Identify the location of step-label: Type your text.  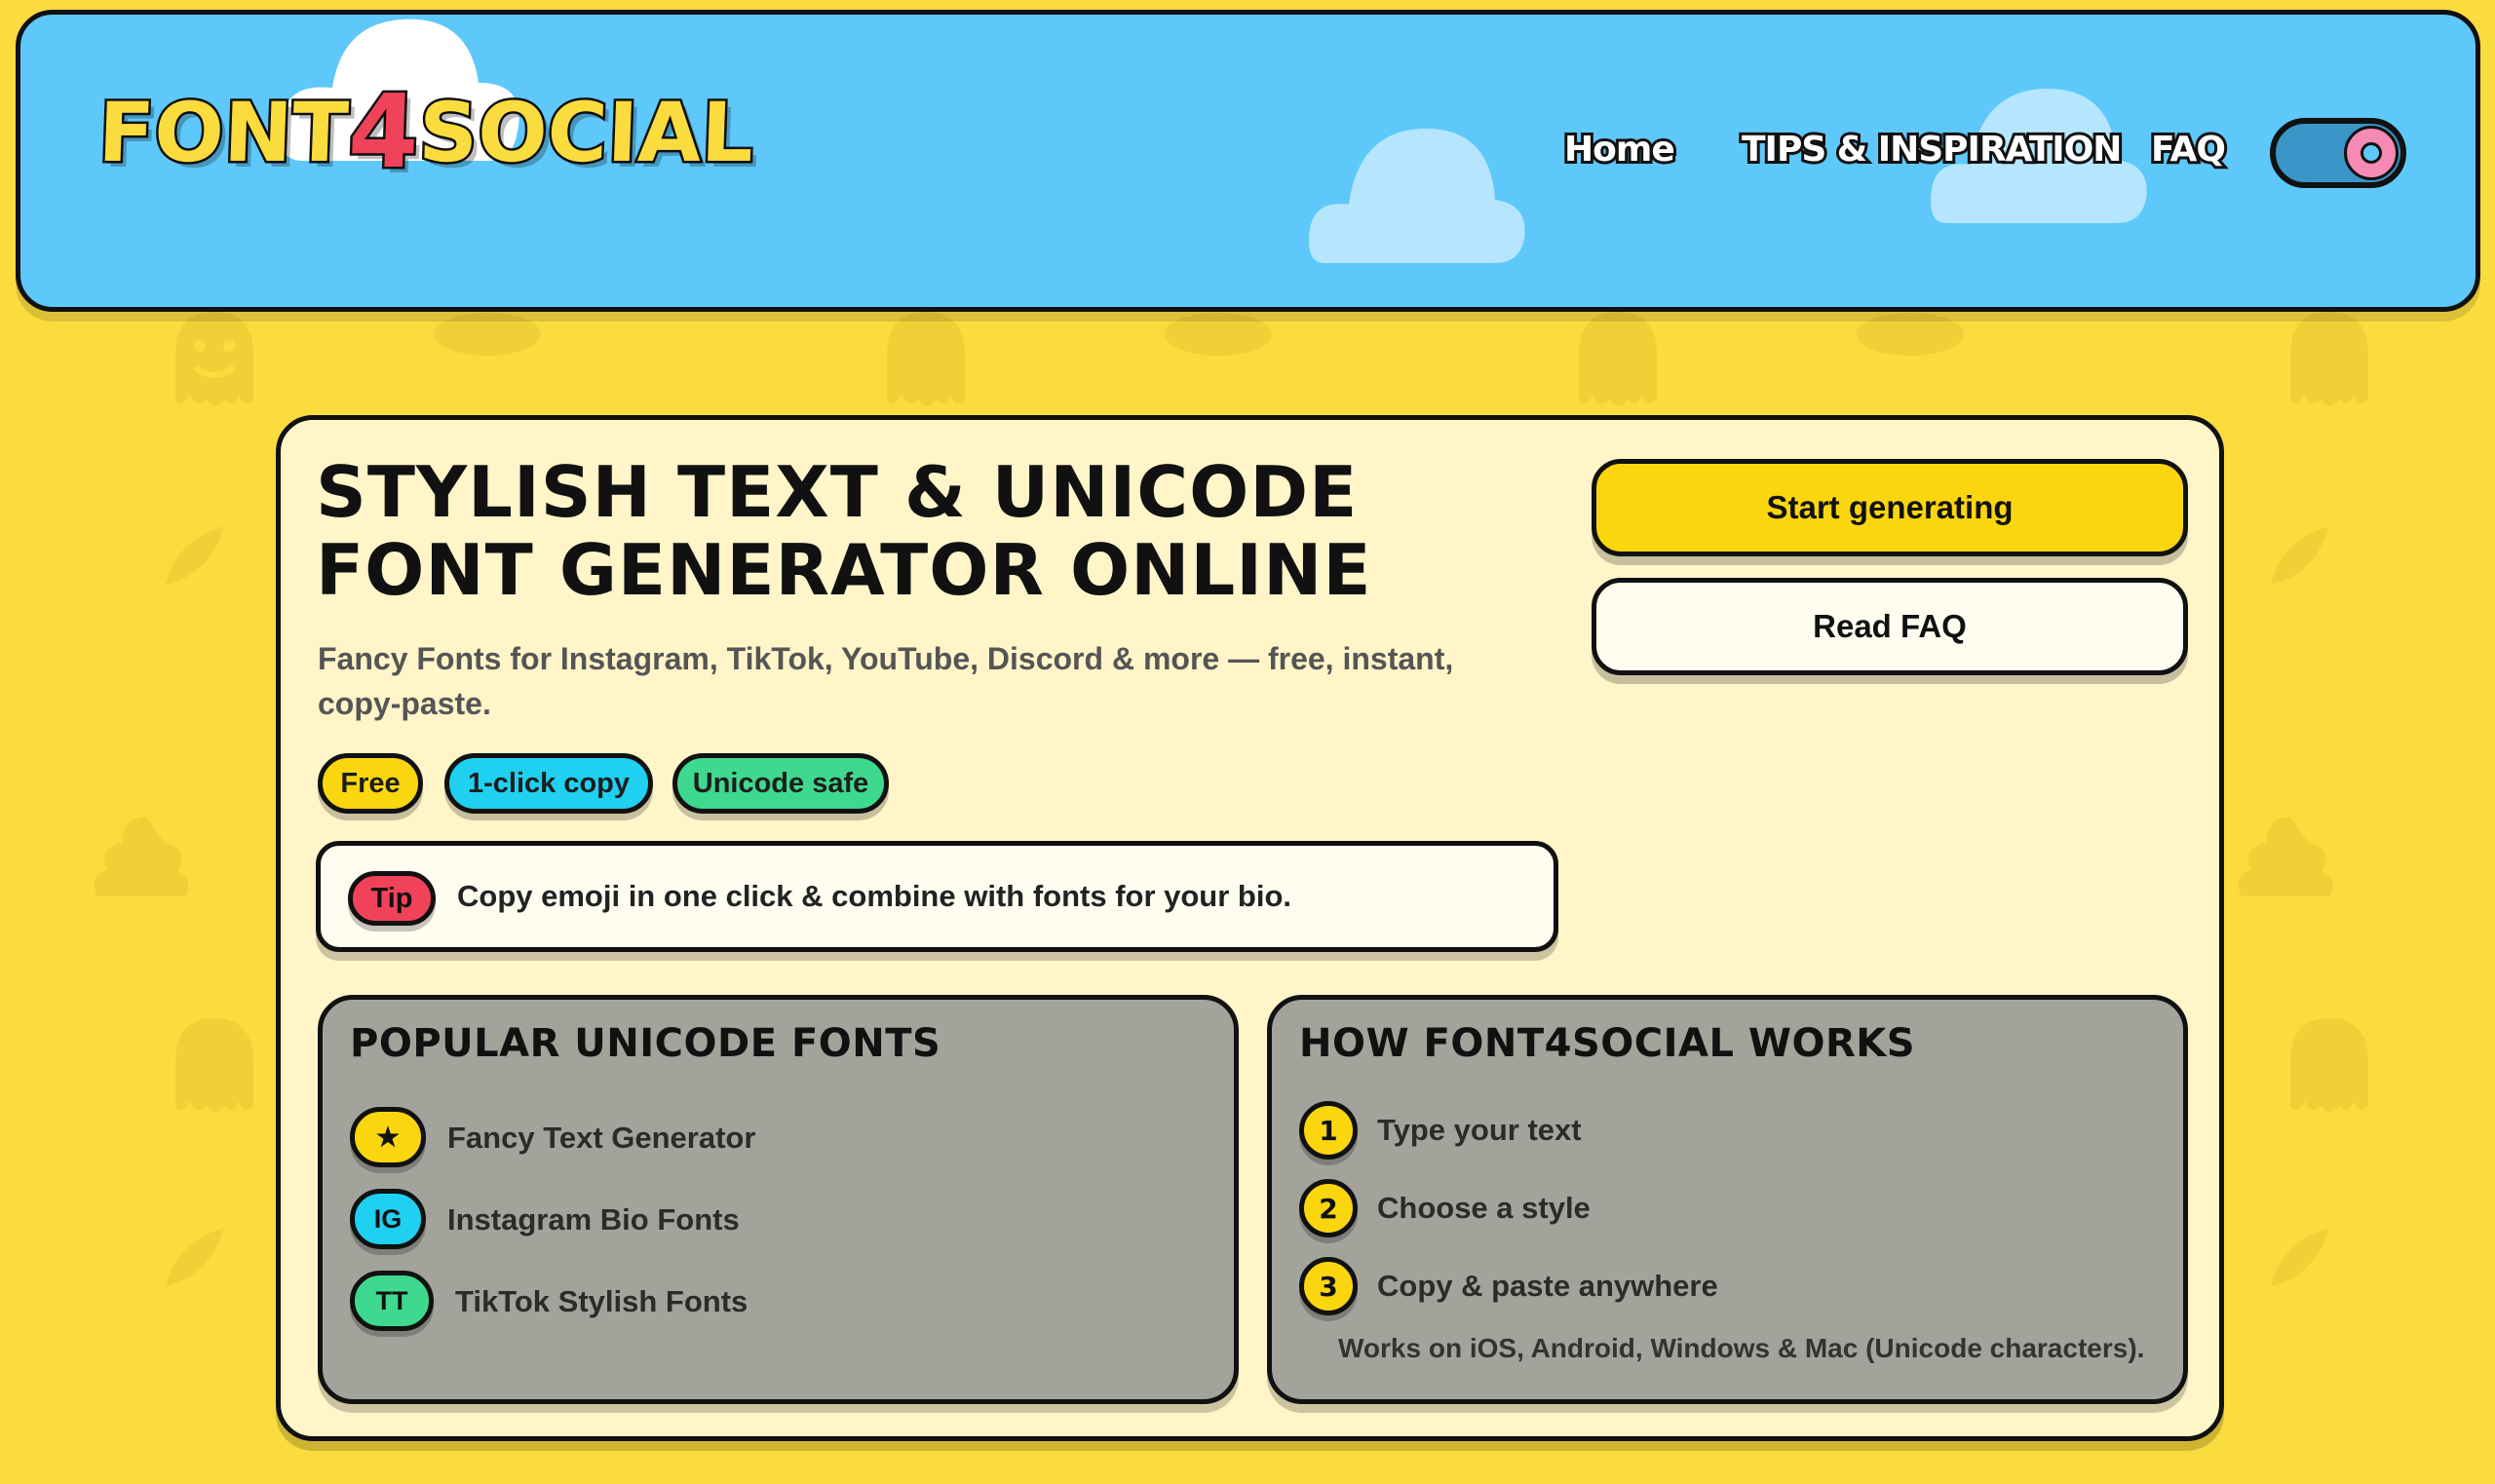
(1479, 1130).